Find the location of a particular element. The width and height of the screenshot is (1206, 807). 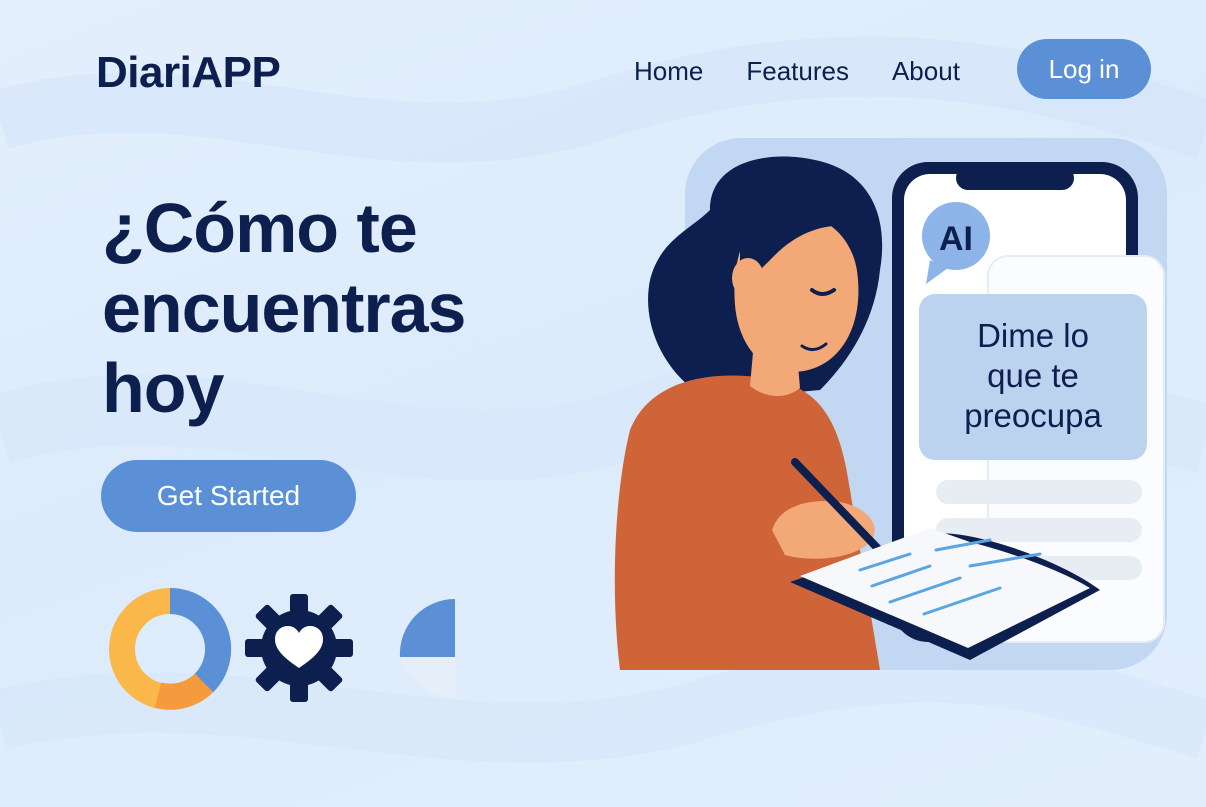

phone-notch is located at coordinates (1015, 178).